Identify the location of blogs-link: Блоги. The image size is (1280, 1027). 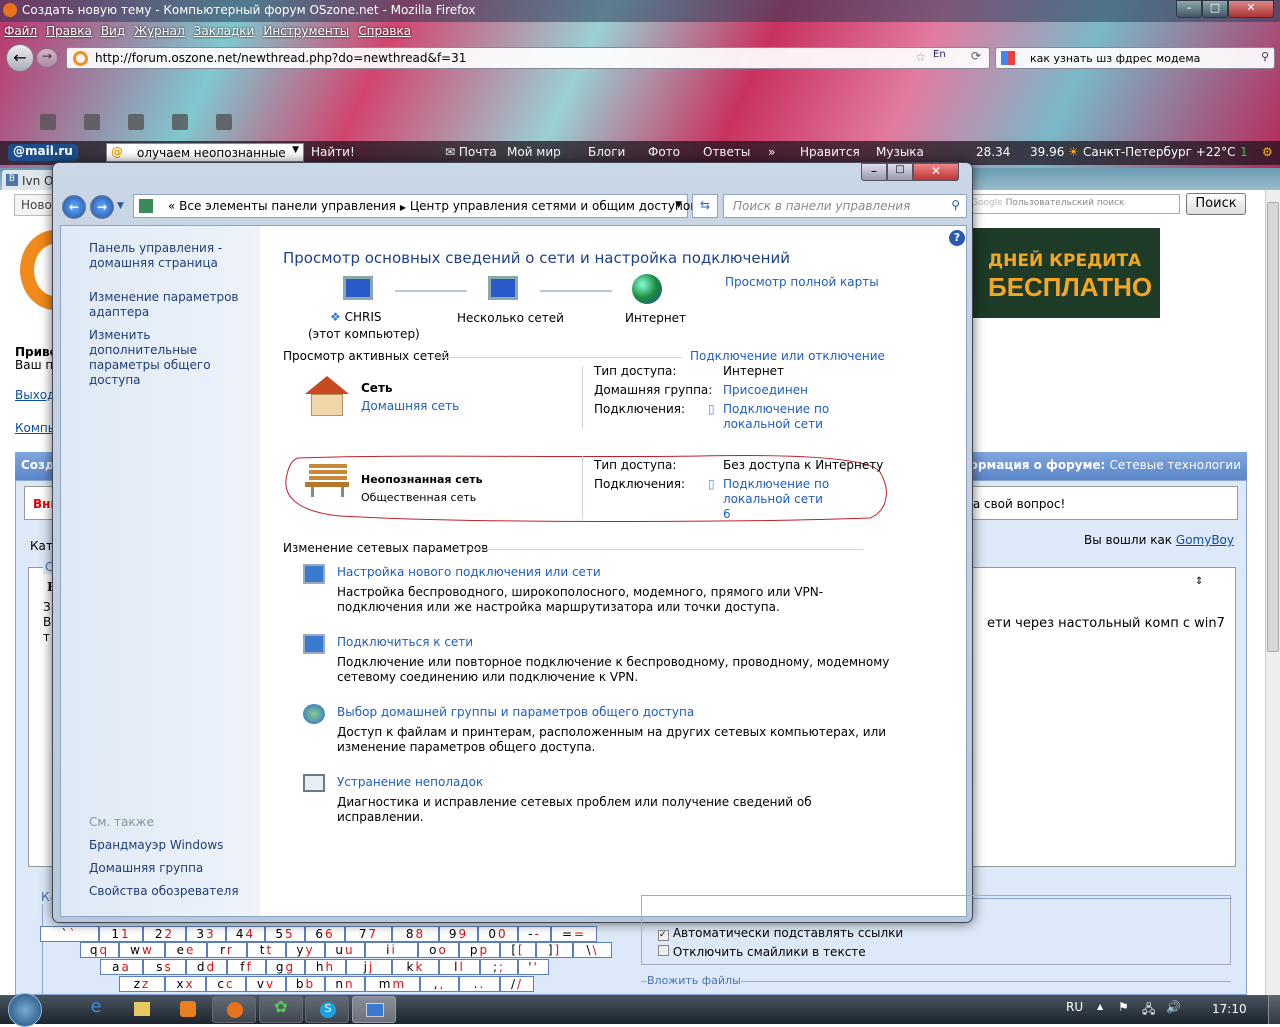
(606, 152).